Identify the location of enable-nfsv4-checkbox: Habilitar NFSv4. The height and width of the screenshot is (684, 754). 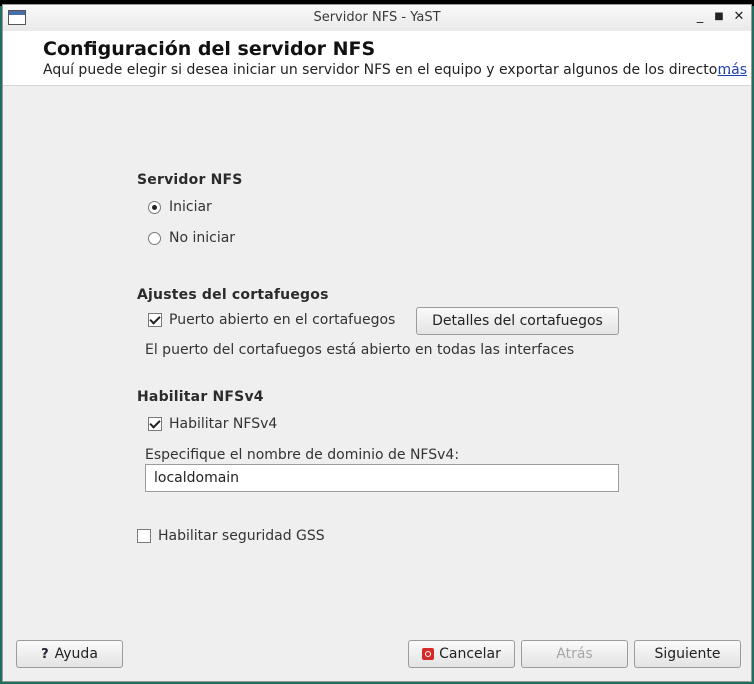
(212, 424).